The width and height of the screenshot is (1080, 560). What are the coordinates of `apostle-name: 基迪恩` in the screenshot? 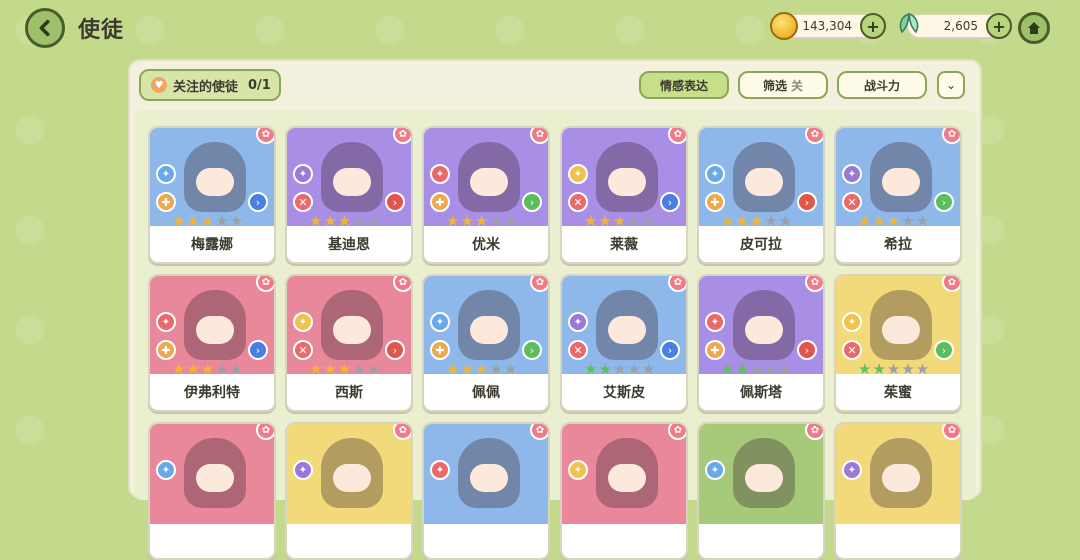 It's located at (349, 244).